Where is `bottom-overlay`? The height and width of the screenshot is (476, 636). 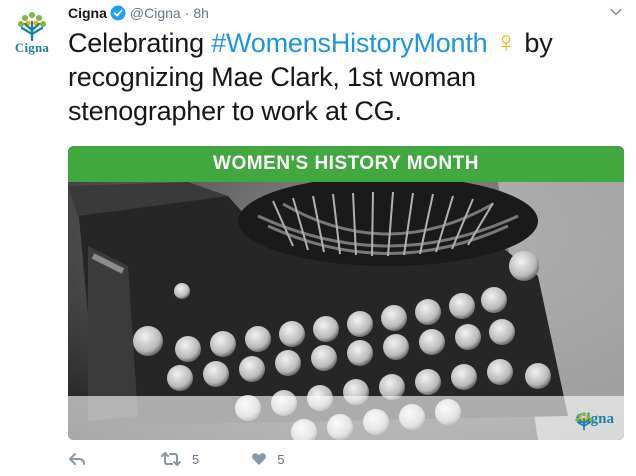
bottom-overlay is located at coordinates (346, 418).